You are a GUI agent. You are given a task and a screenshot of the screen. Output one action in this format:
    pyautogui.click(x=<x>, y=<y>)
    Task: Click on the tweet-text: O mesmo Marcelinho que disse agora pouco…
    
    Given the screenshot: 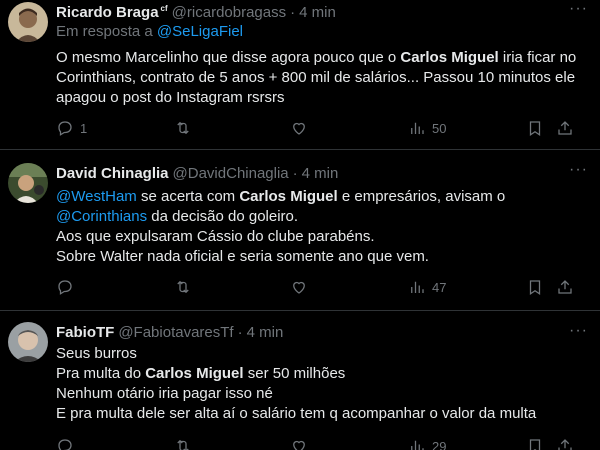 What is the action you would take?
    pyautogui.click(x=316, y=77)
    